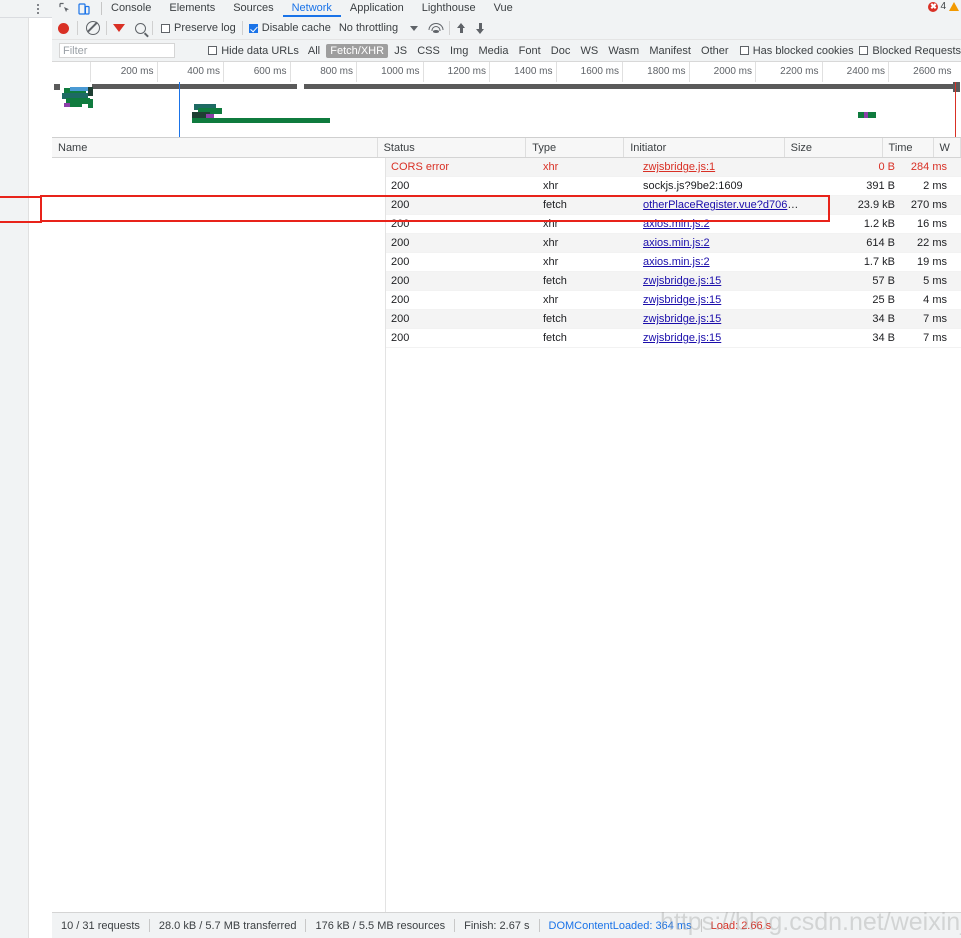  What do you see at coordinates (106, 243) in the screenshot?
I see `request-name: getById?id=1` at bounding box center [106, 243].